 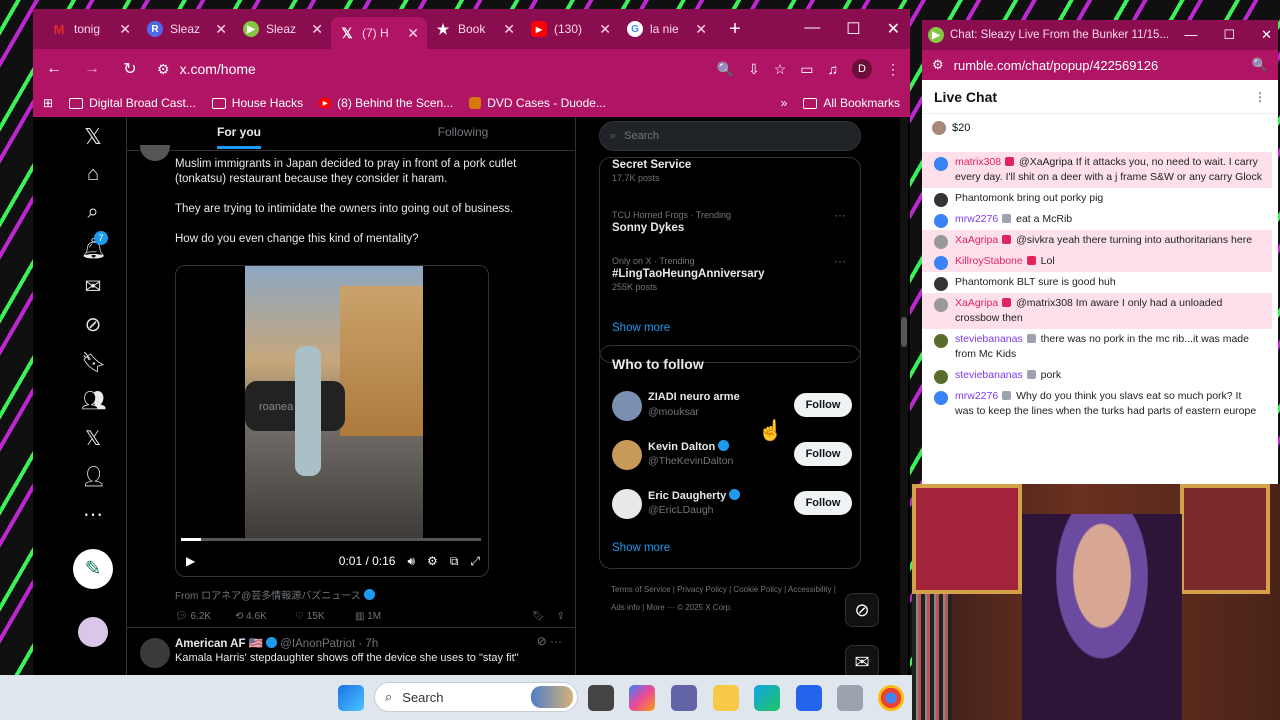 I want to click on post-author: American AF 🇺🇸, so click(x=219, y=644).